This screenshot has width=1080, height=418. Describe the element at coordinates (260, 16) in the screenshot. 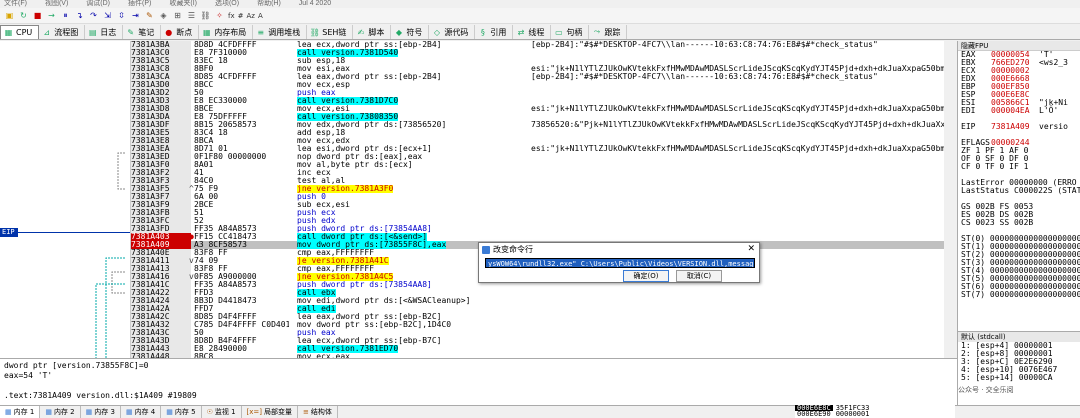

I see `toolbar-a: A` at that location.